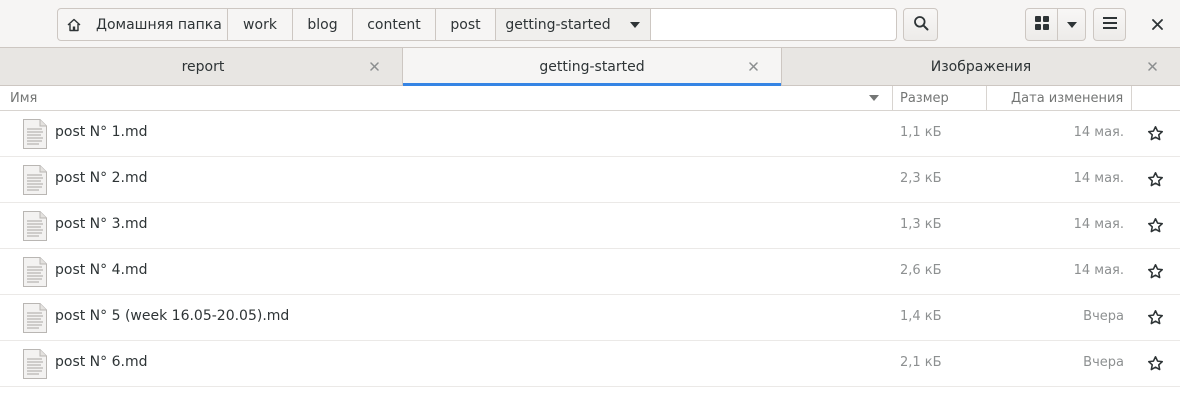  Describe the element at coordinates (451, 98) in the screenshot. I see `column-header-name: Имя` at that location.